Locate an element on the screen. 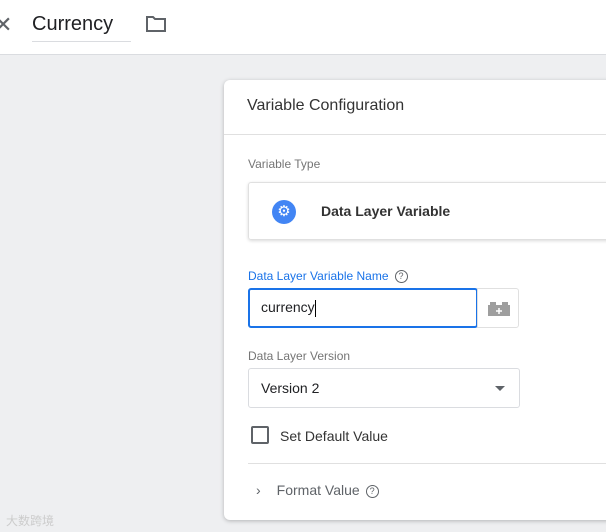  insert-variable-button is located at coordinates (498, 308).